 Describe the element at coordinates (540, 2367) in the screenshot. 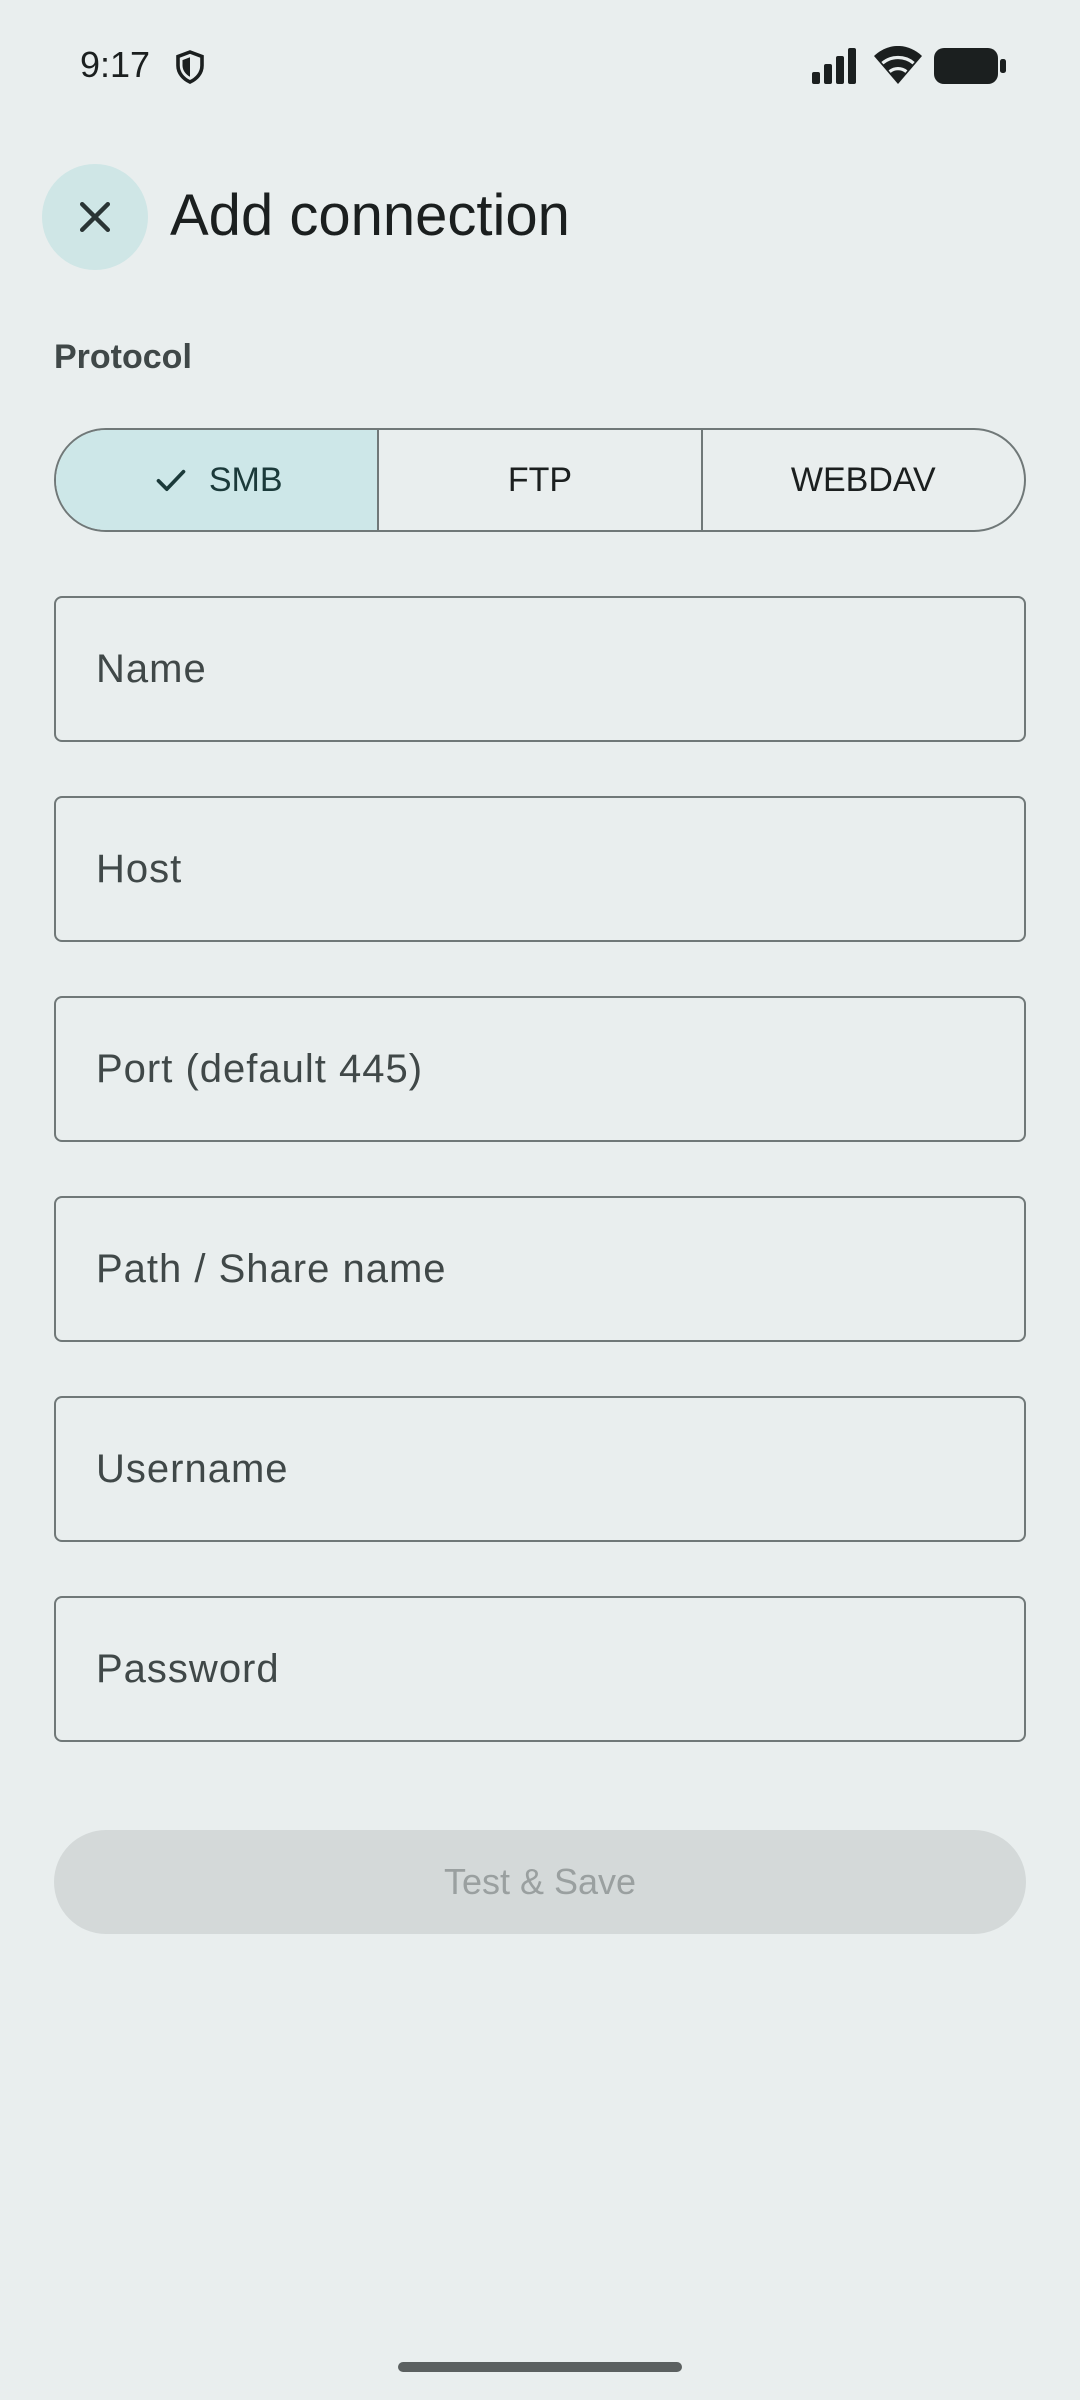

I see `home-indicator` at that location.